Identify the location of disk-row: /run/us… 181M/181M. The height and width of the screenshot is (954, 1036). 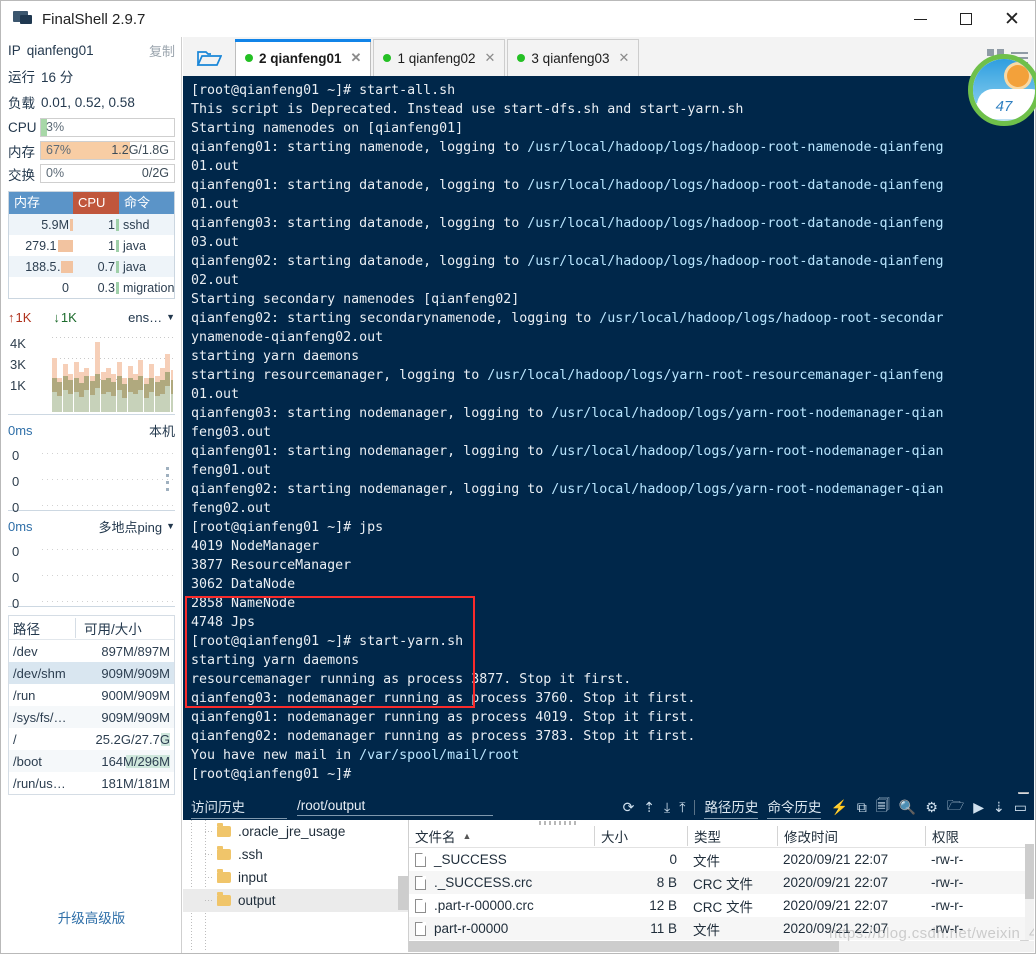
(91, 783).